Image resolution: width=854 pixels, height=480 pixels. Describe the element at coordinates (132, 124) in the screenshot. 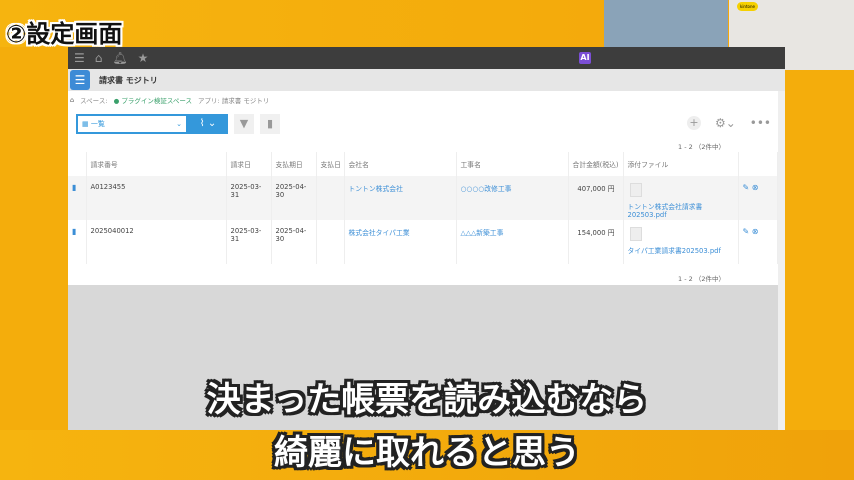

I see `view-select: ▦ 一覧 ⌄` at that location.